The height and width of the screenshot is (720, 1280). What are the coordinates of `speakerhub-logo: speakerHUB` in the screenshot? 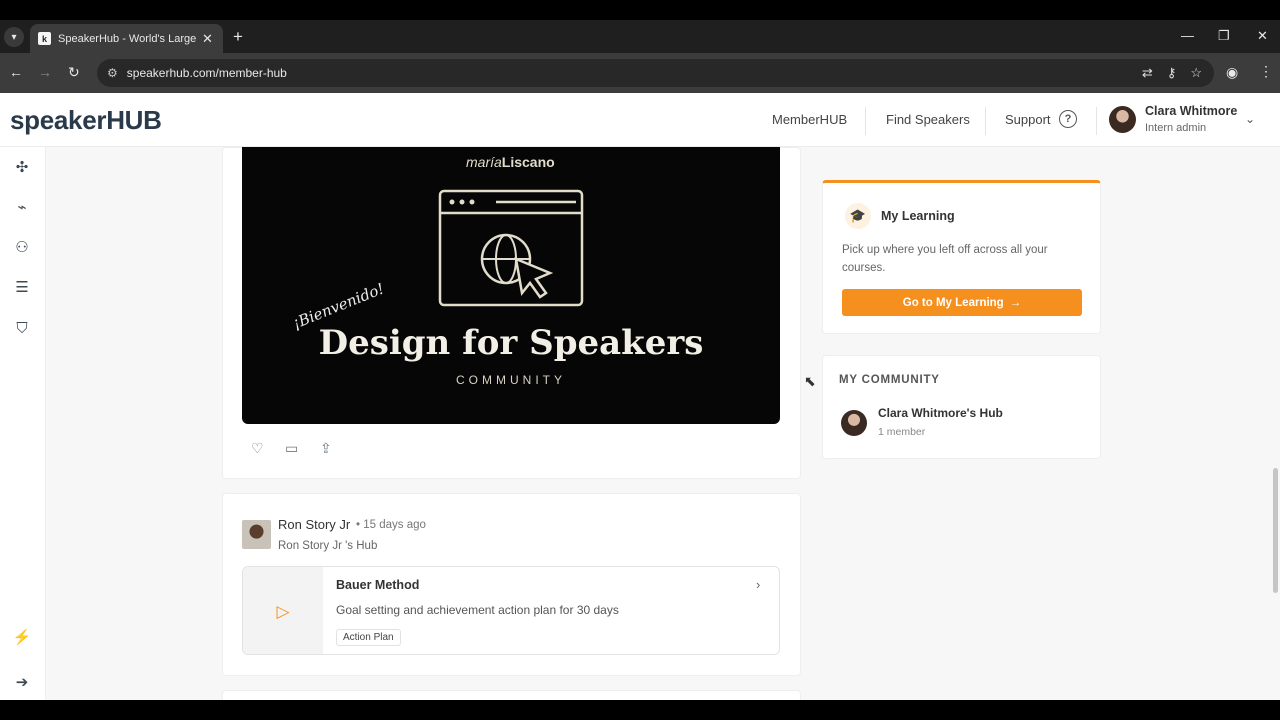 It's located at (86, 120).